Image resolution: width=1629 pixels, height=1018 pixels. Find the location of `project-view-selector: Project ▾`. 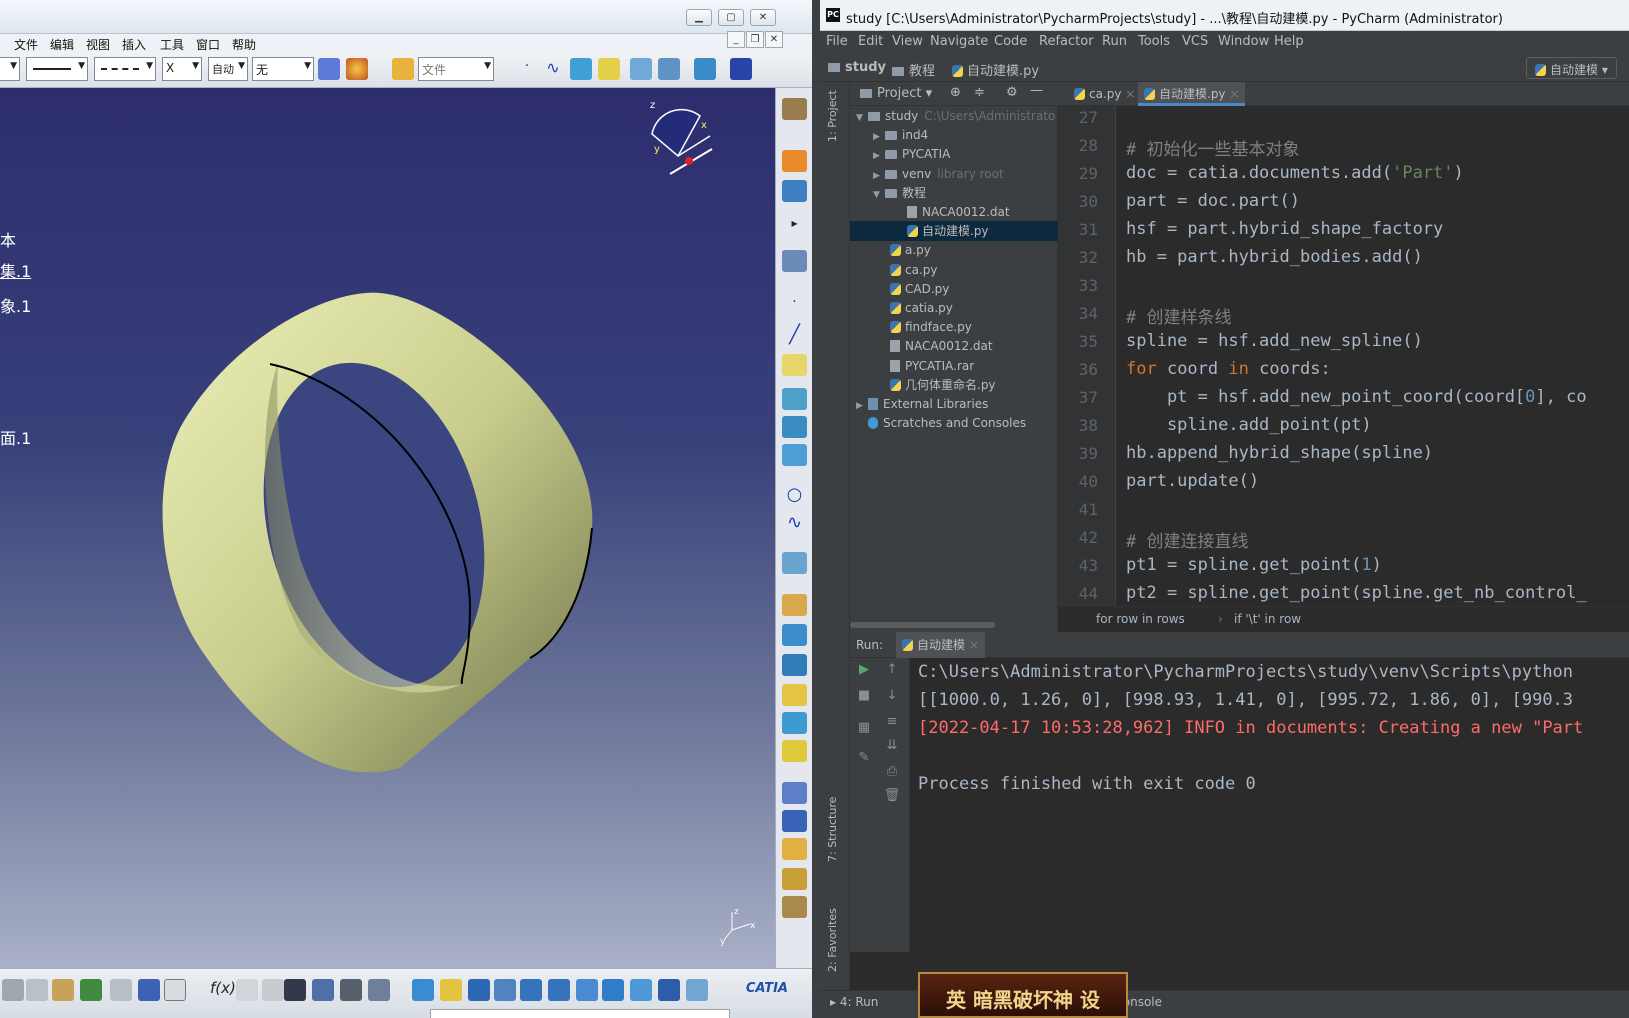

project-view-selector: Project ▾ is located at coordinates (896, 93).